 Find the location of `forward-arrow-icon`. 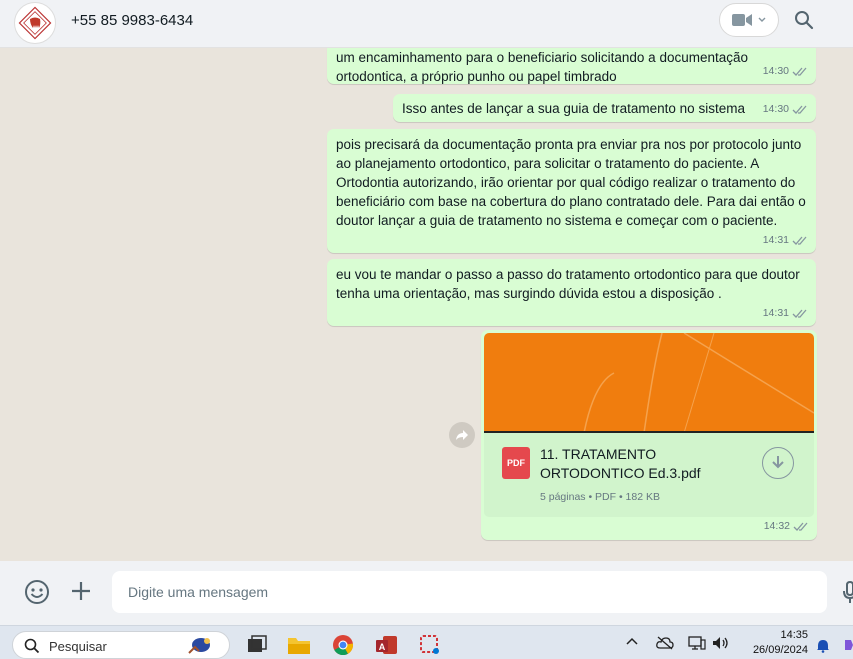

forward-arrow-icon is located at coordinates (462, 435).